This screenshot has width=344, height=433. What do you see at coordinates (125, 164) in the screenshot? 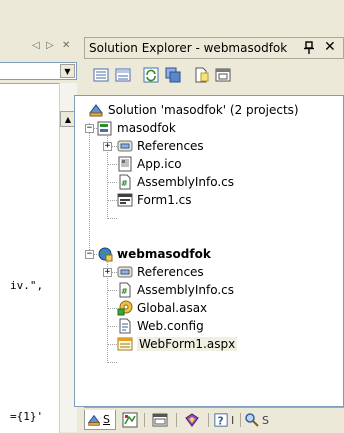
I see `icon-file-icon` at bounding box center [125, 164].